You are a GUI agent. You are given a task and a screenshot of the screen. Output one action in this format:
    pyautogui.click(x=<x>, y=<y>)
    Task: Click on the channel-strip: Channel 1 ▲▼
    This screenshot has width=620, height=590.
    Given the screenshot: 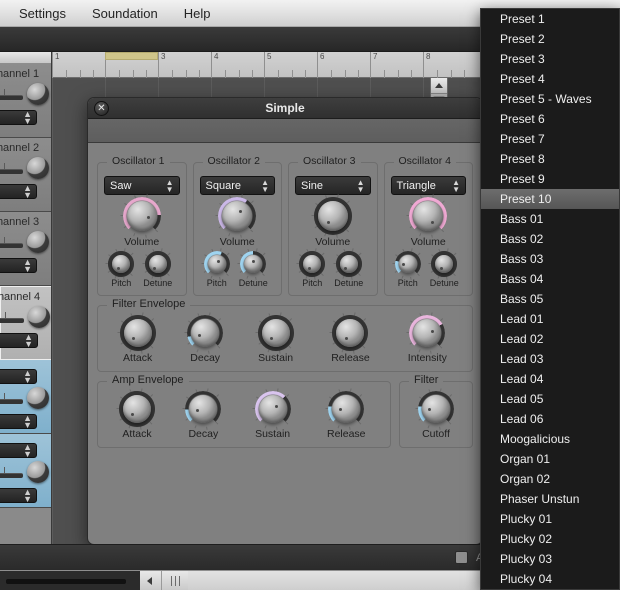 What is the action you would take?
    pyautogui.click(x=25, y=101)
    